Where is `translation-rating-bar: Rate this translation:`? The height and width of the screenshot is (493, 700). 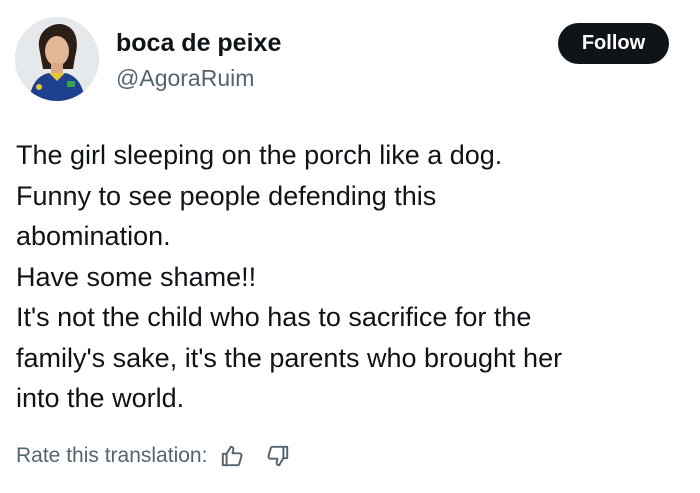
translation-rating-bar: Rate this translation: is located at coordinates (153, 456).